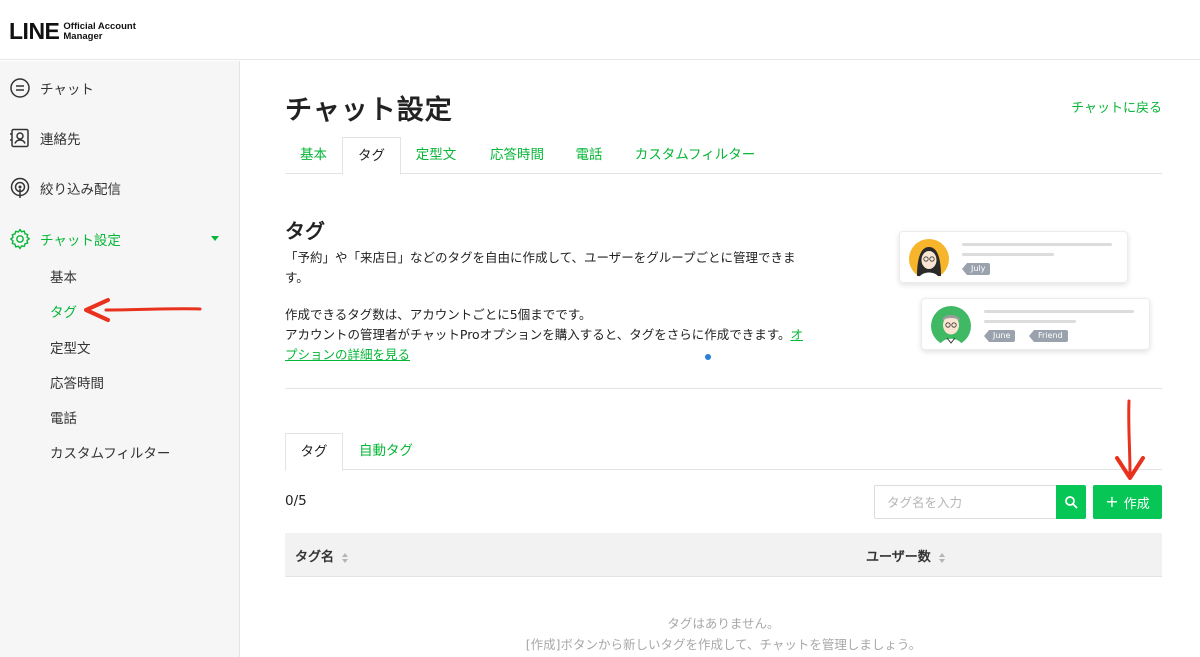 This screenshot has height=657, width=1200. I want to click on logo-main-text: LINE, so click(34, 31).